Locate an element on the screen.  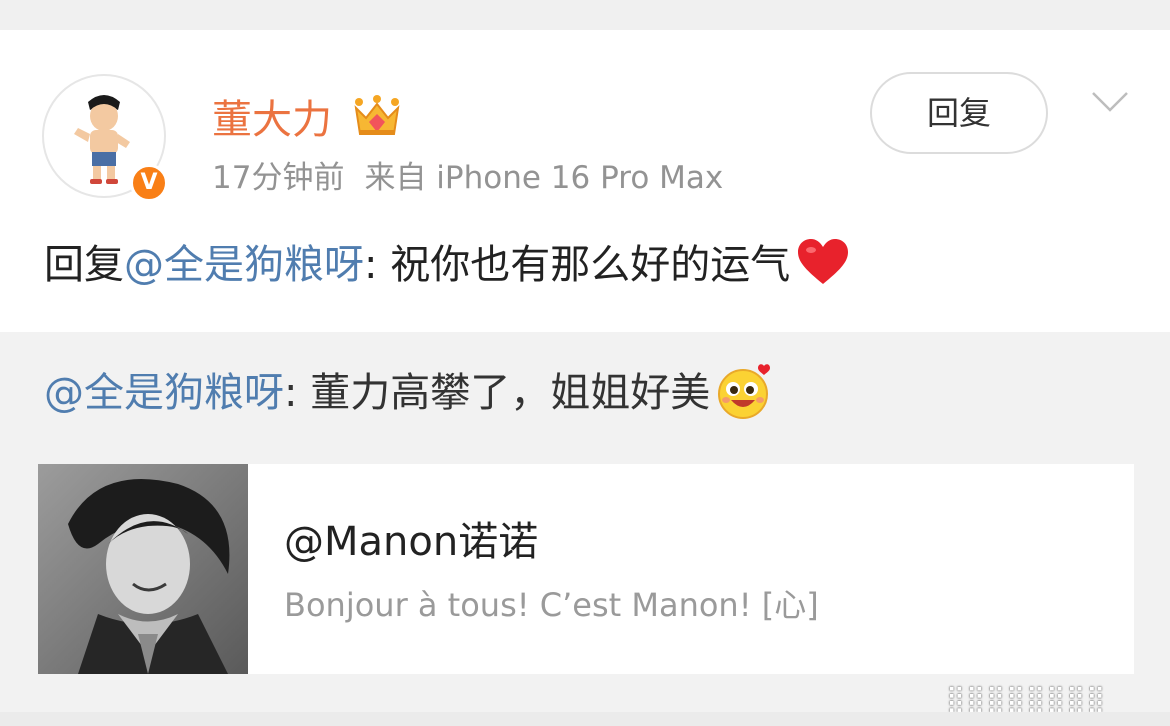
repost-mention-link: @全是狗粮呀 is located at coordinates (164, 393).